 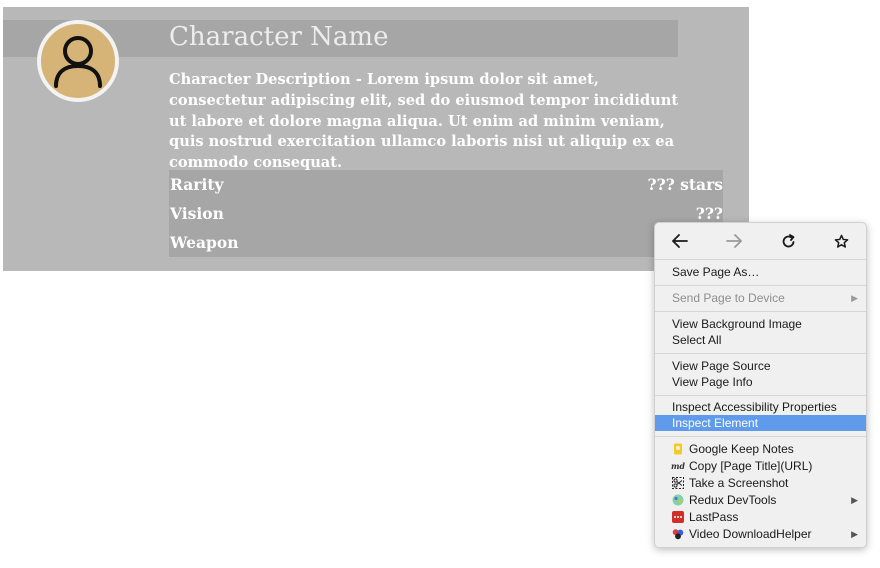 I want to click on menu-item-lastpass: LastPass, so click(x=760, y=517).